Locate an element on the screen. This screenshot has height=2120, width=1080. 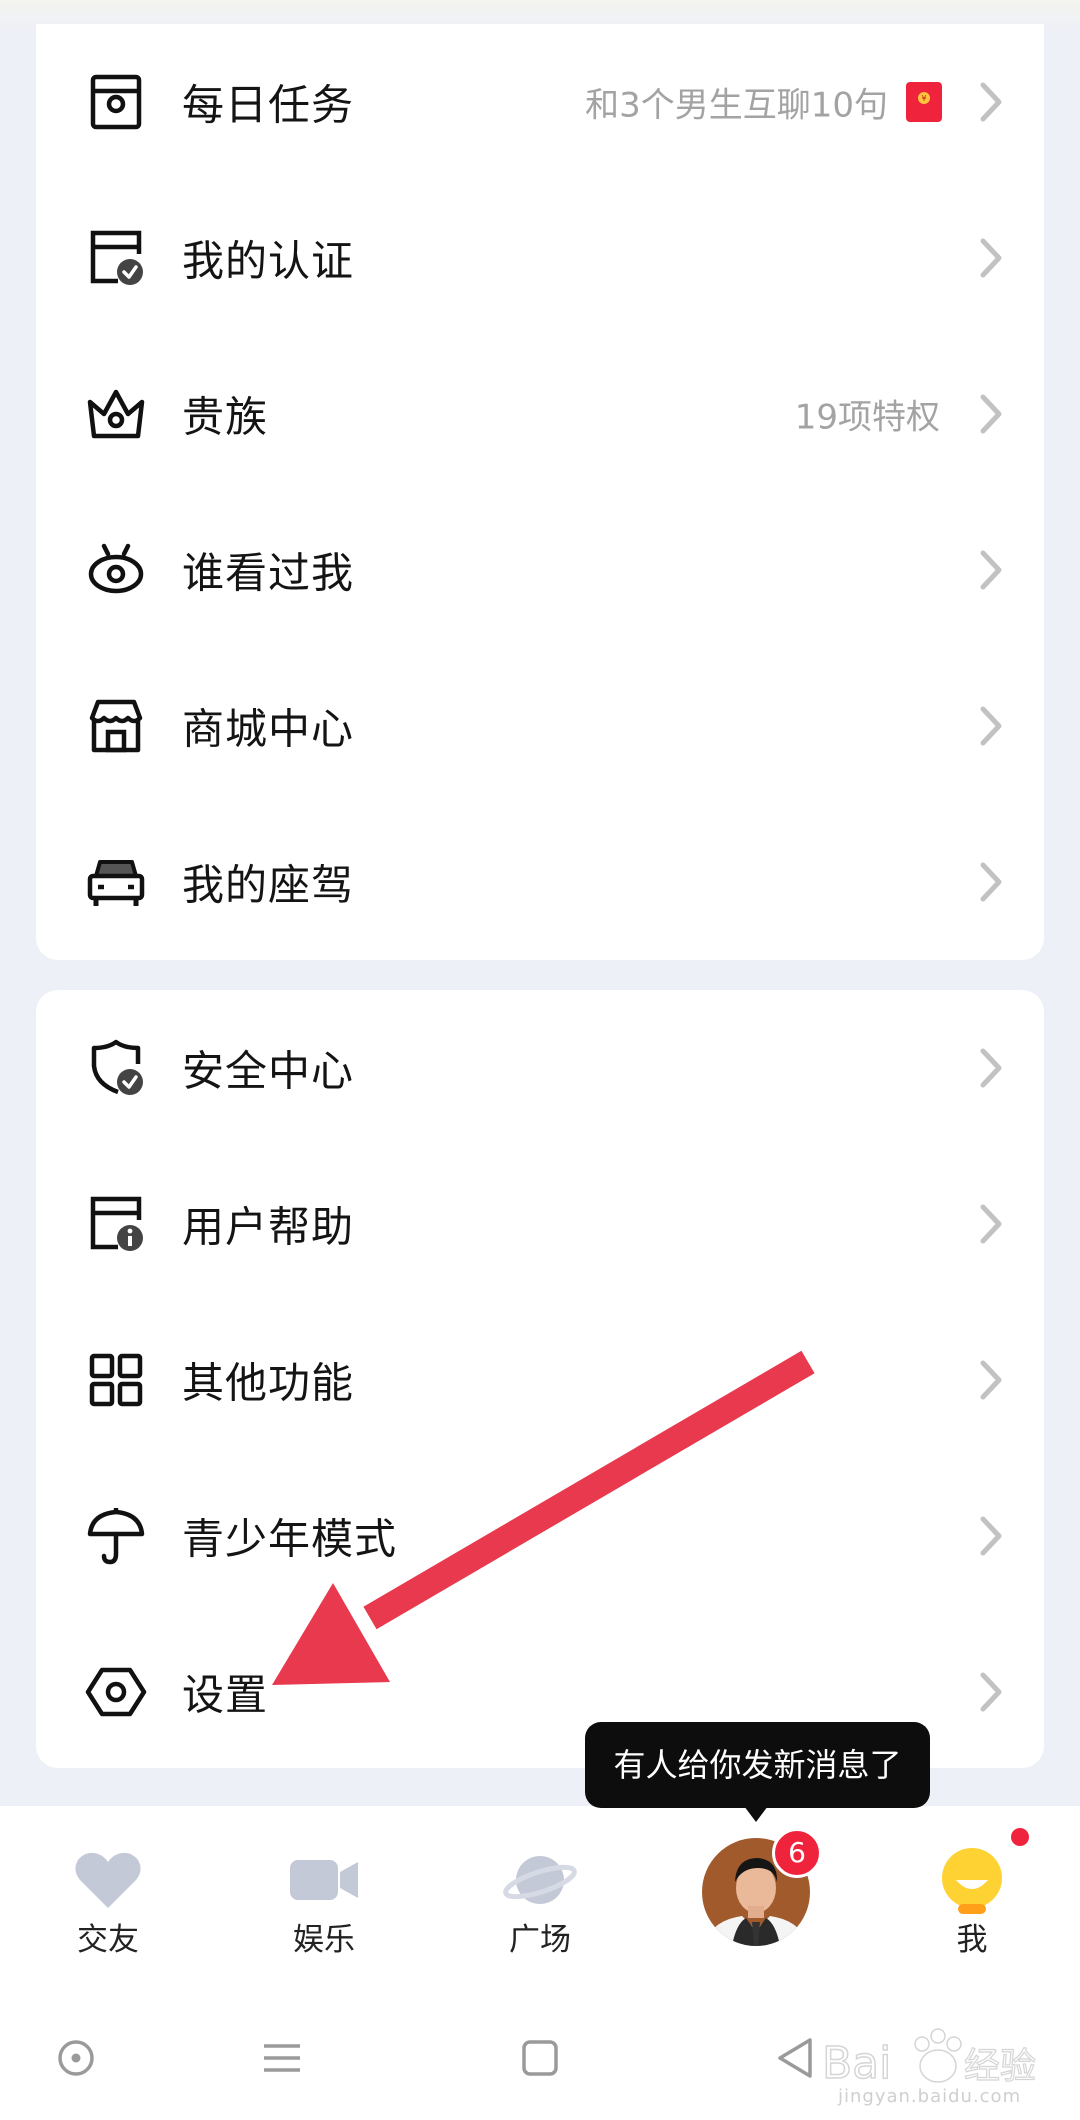
menu-item-label: 谁看过我 is located at coordinates (268, 573).